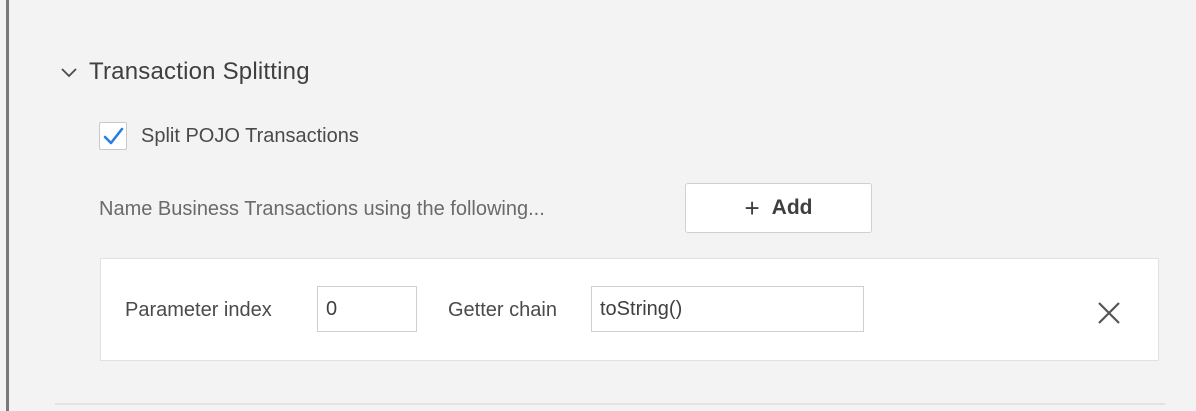 The image size is (1196, 411). Describe the element at coordinates (752, 208) in the screenshot. I see `plus-icon: +` at that location.